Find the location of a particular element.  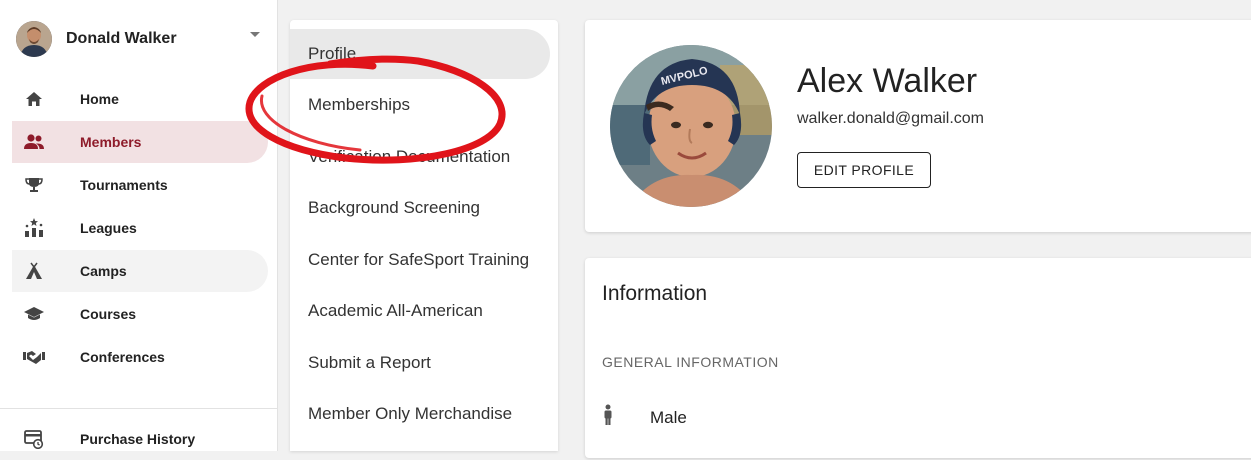

account-menu: Donald Walker is located at coordinates (141, 39).